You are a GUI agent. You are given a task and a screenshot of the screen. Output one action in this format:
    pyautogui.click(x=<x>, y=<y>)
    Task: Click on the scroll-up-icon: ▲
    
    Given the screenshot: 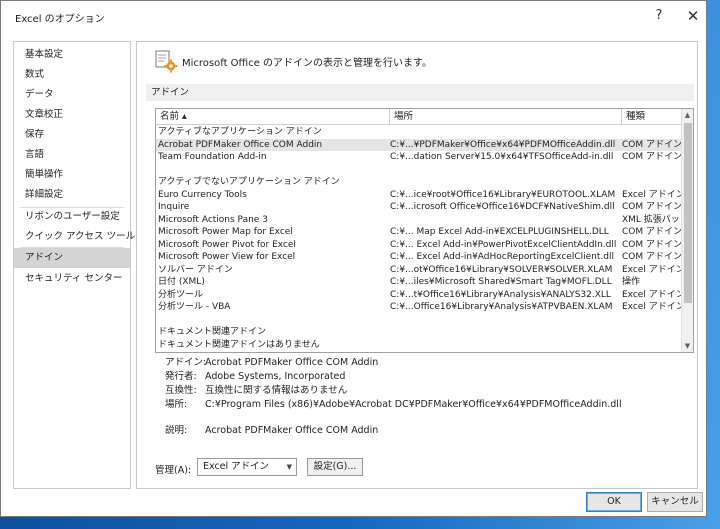 What is the action you would take?
    pyautogui.click(x=687, y=115)
    